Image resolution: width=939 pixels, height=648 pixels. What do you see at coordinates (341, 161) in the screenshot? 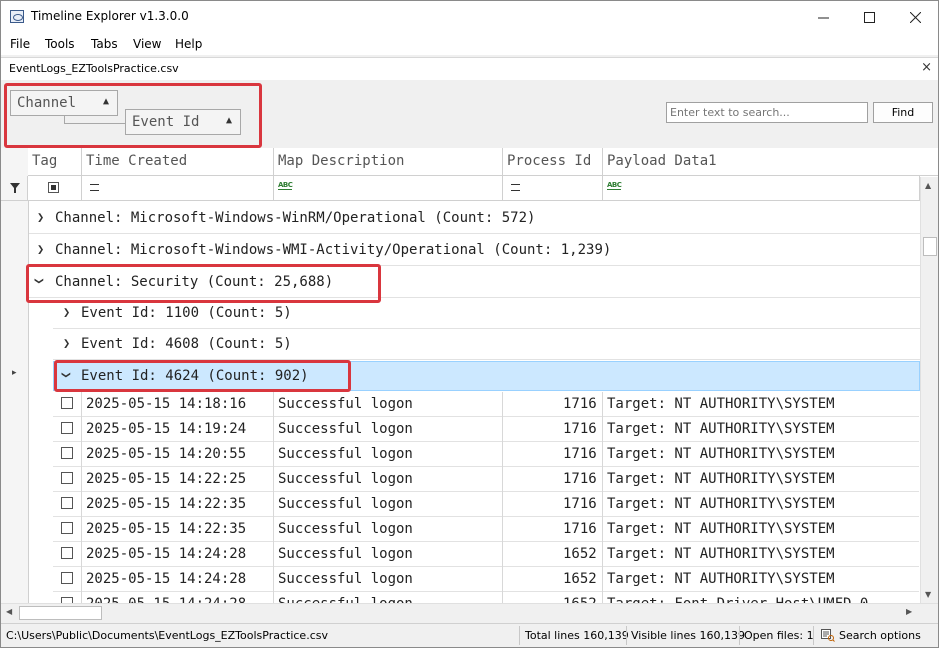
I see `column-header-label: Map Description` at bounding box center [341, 161].